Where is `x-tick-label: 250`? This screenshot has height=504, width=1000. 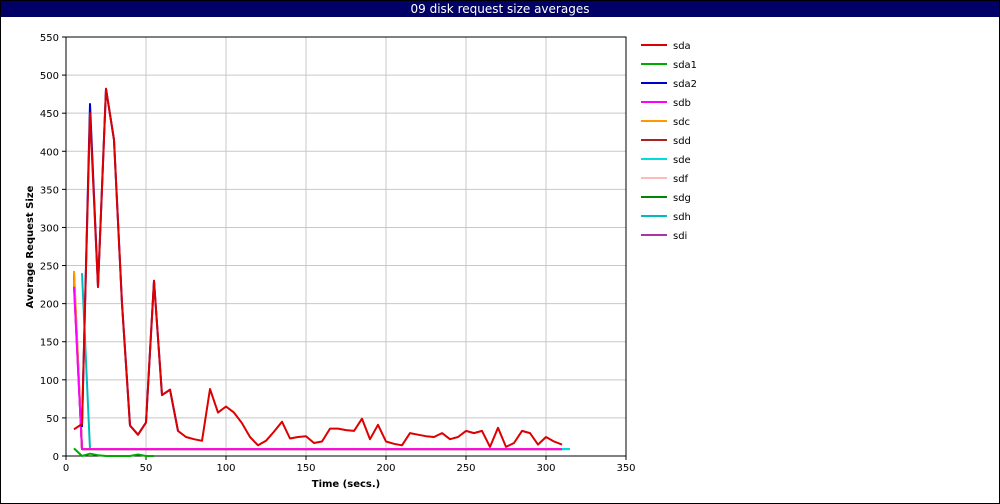
x-tick-label: 250 is located at coordinates (465, 468).